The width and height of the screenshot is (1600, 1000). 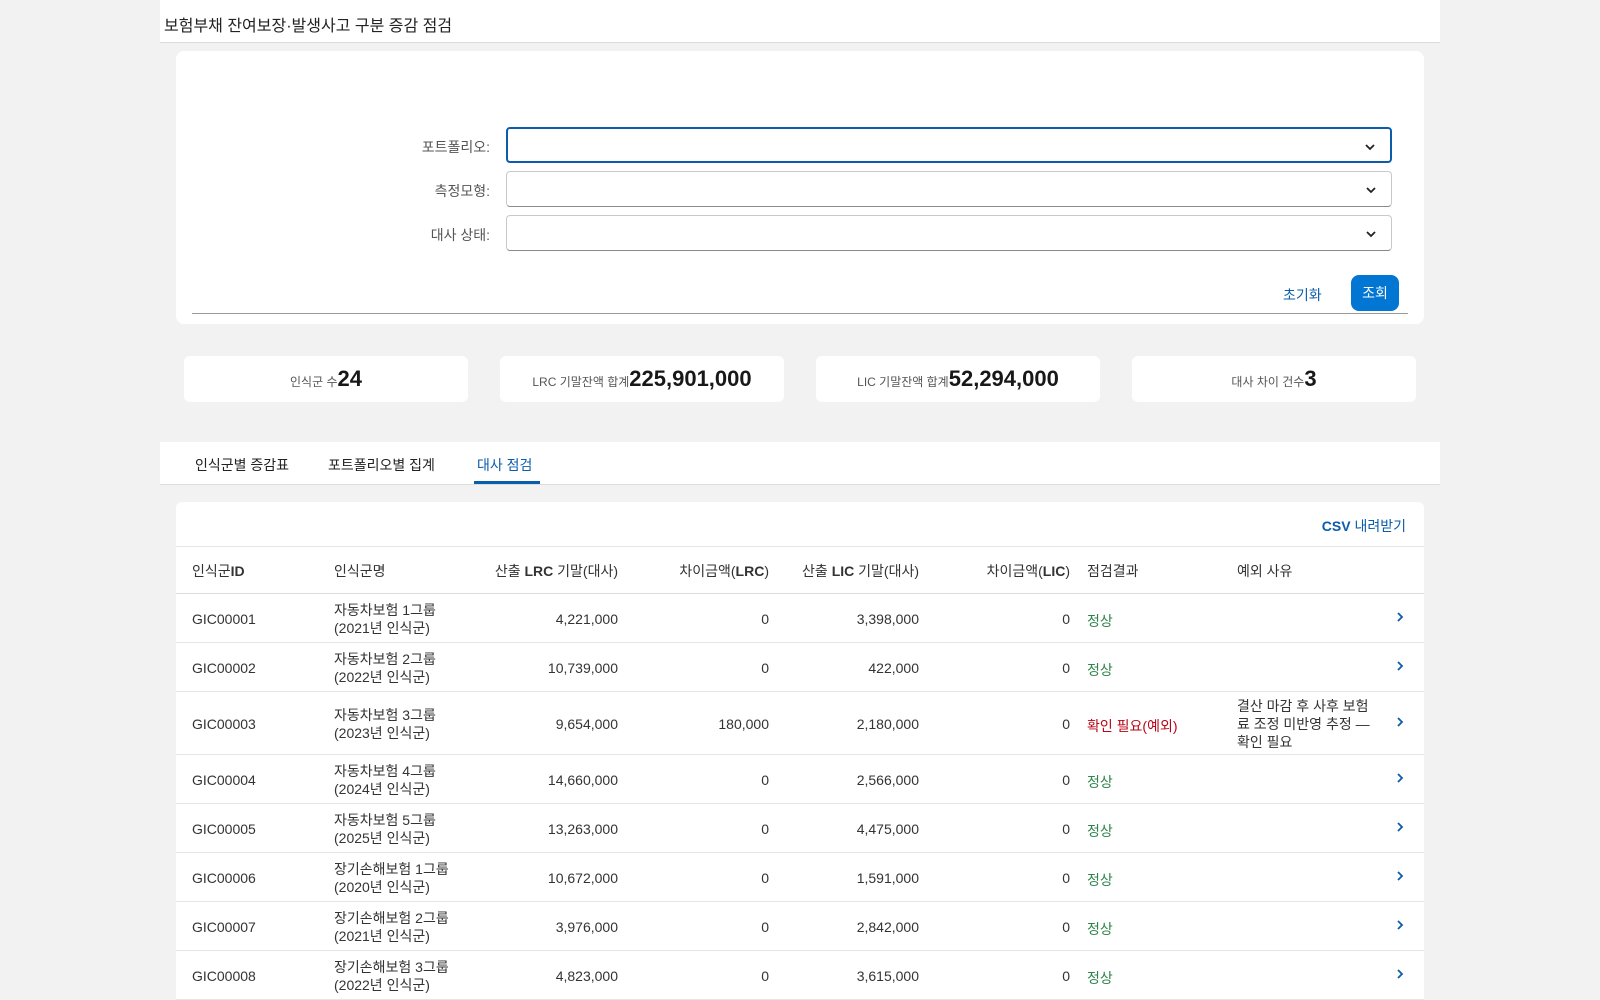 What do you see at coordinates (887, 926) in the screenshot?
I see `cell-lic: 2,842,000` at bounding box center [887, 926].